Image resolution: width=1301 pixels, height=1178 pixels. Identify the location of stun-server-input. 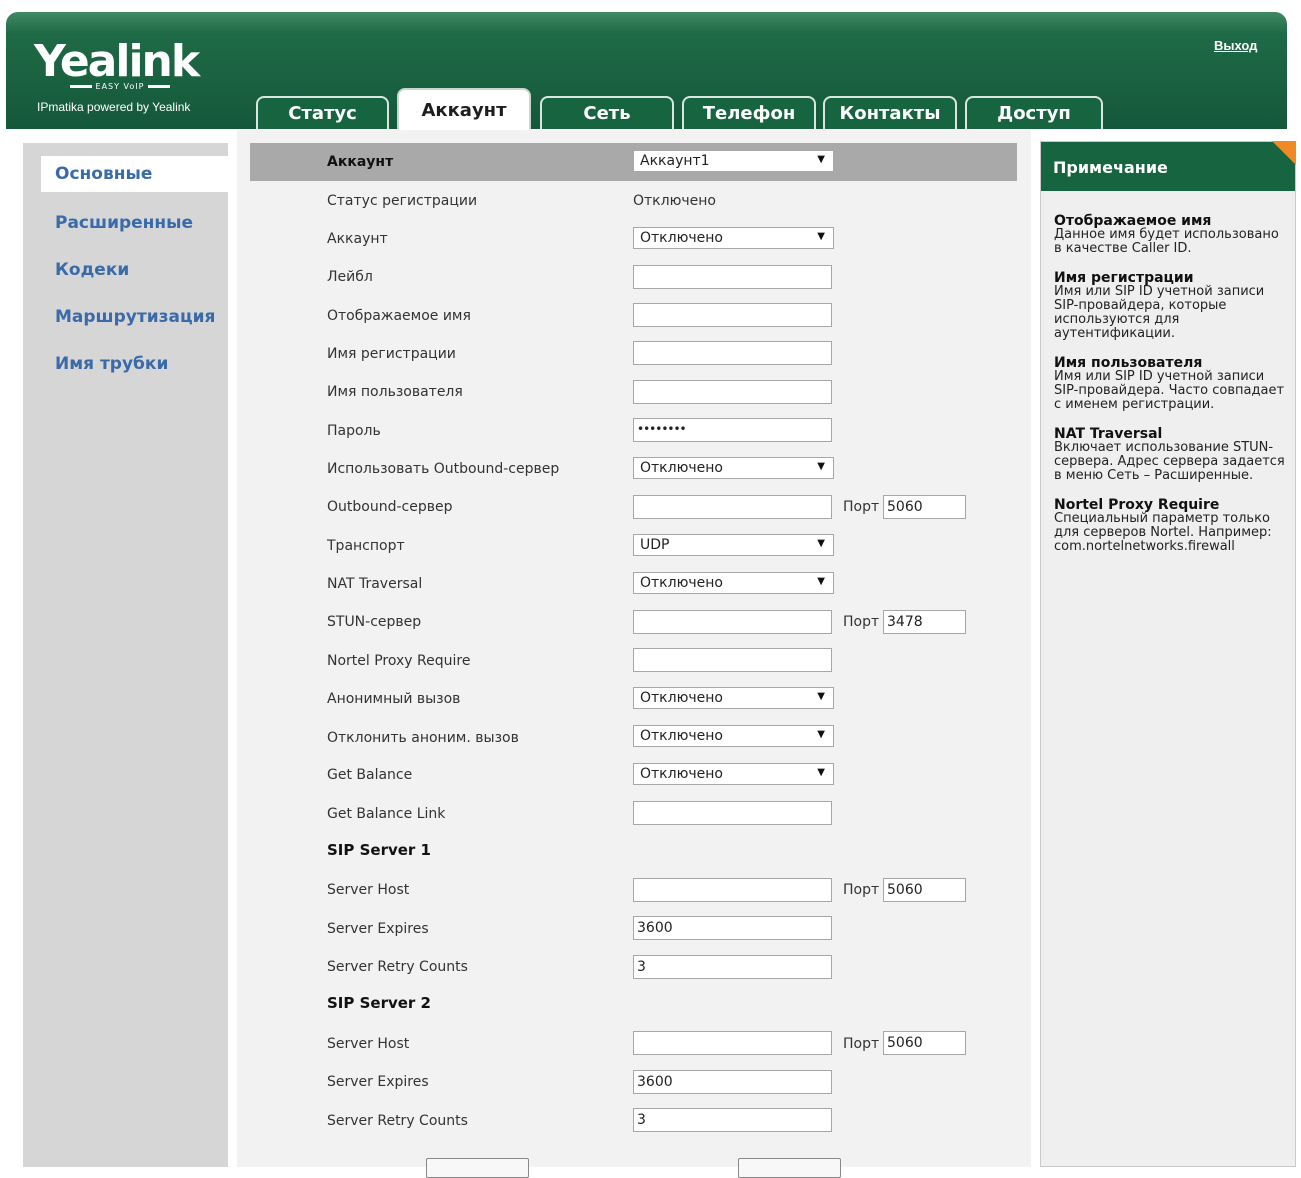
(732, 622).